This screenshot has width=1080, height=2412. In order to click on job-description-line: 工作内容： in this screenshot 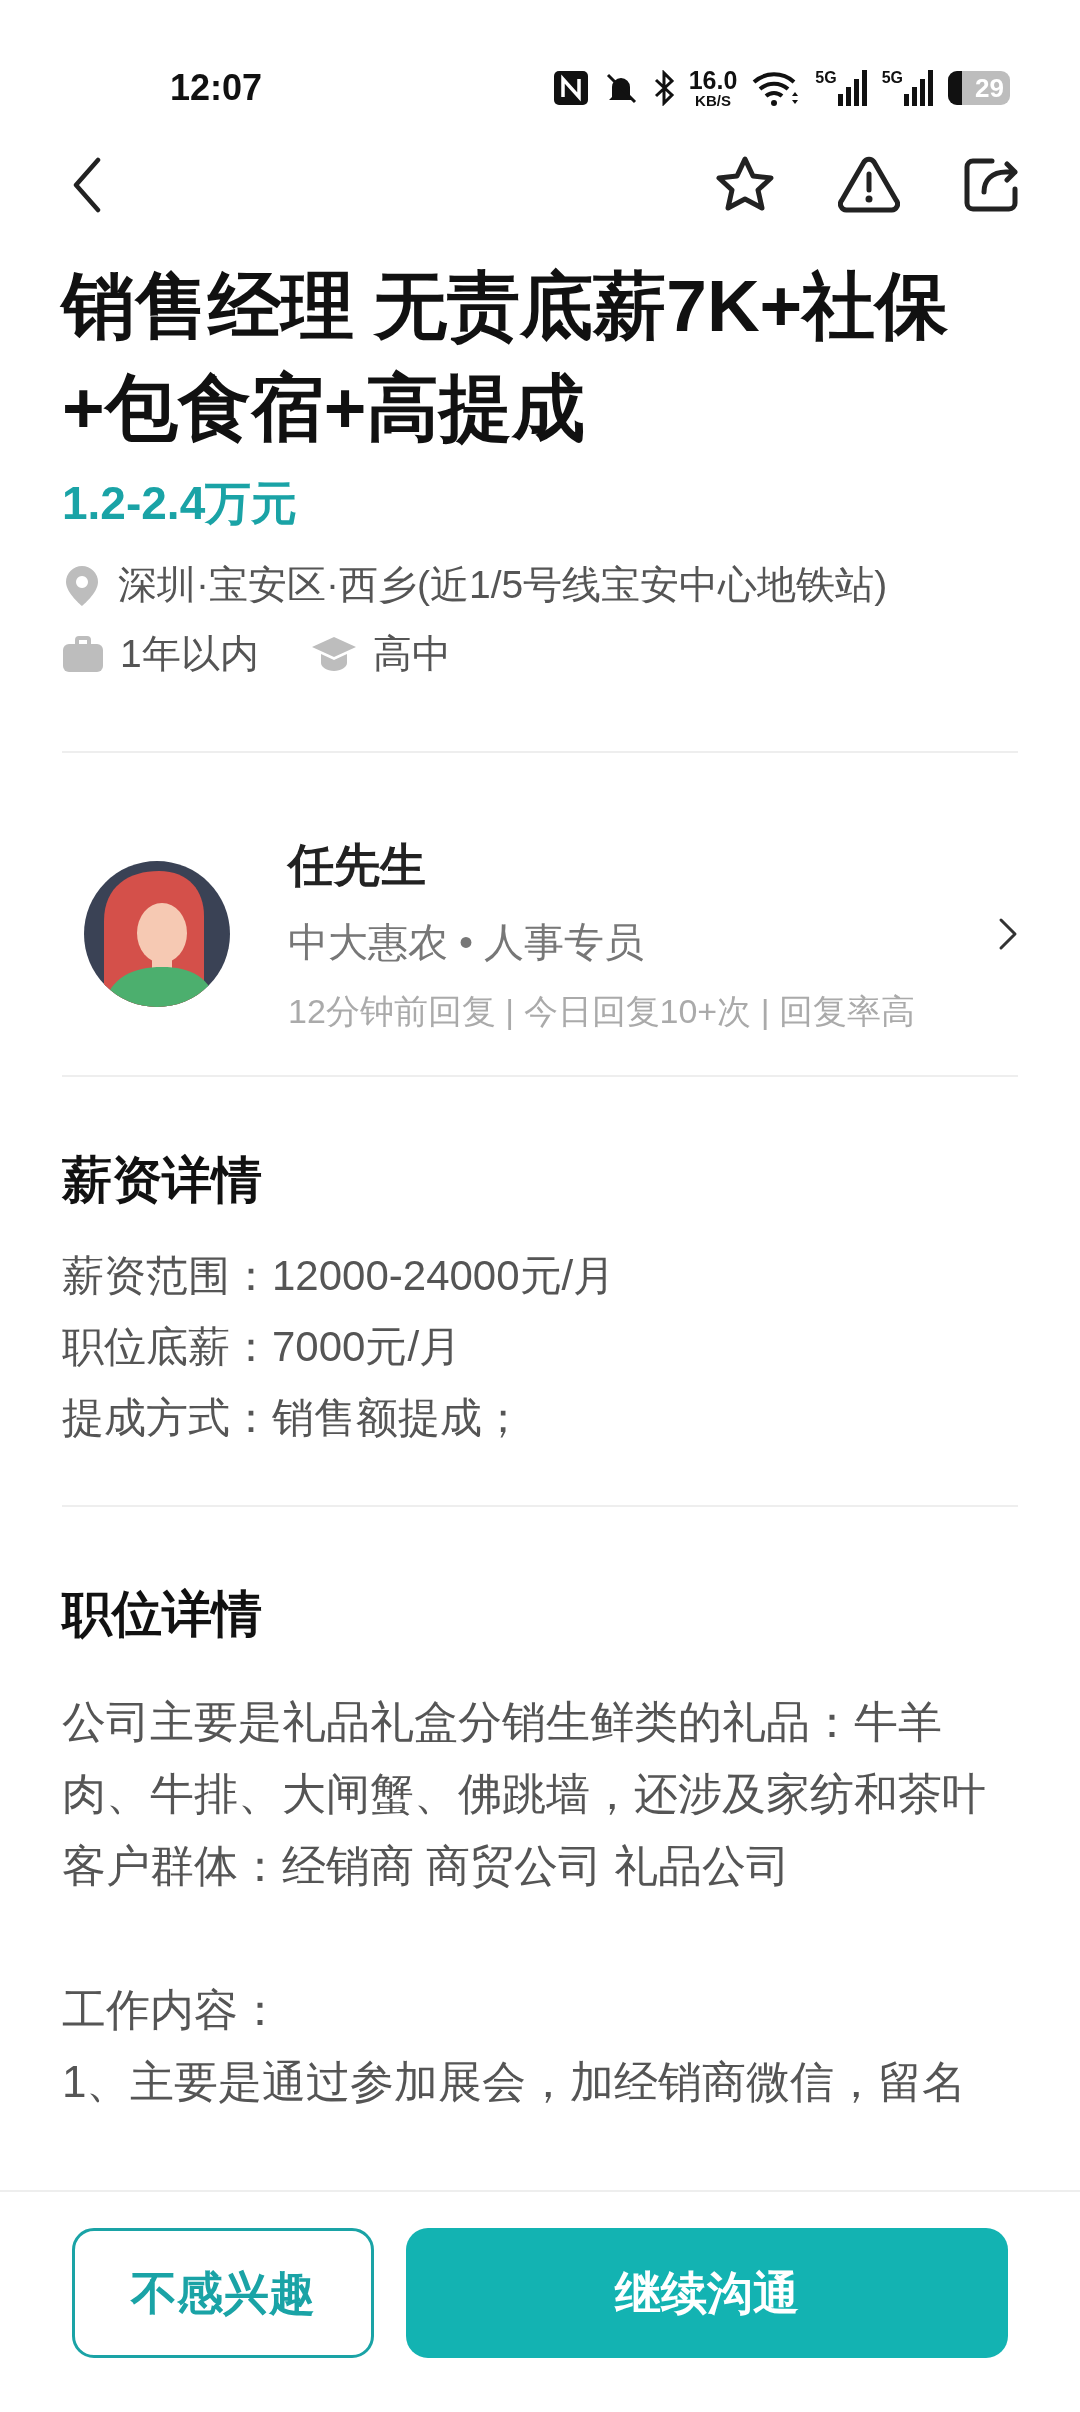, I will do `click(172, 2010)`.